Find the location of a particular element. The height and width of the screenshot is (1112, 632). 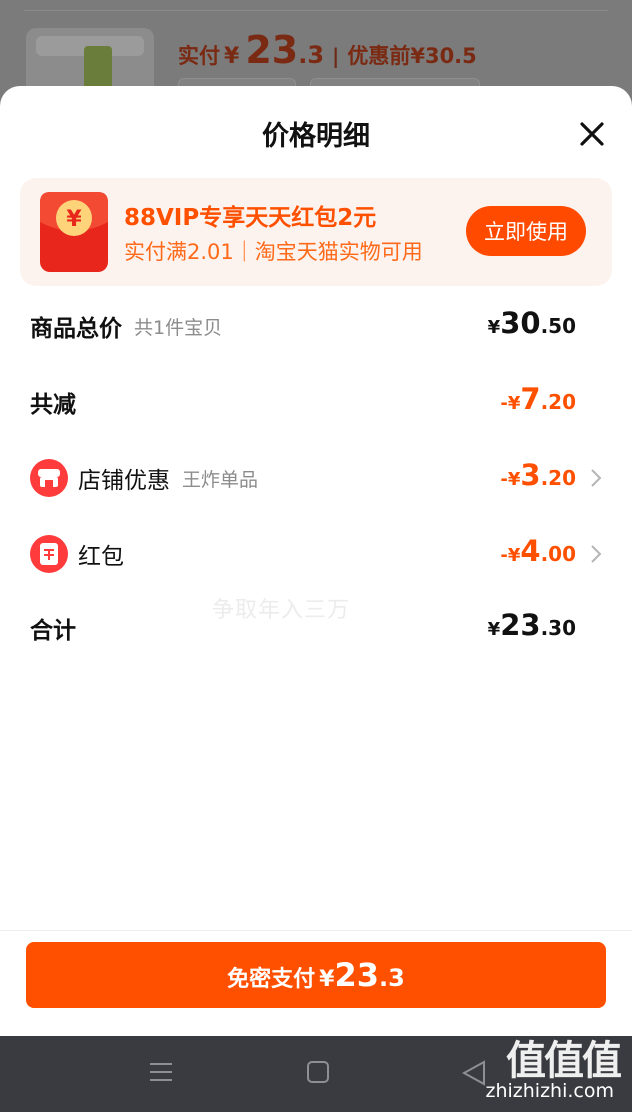

amount-int: 23 is located at coordinates (520, 625).